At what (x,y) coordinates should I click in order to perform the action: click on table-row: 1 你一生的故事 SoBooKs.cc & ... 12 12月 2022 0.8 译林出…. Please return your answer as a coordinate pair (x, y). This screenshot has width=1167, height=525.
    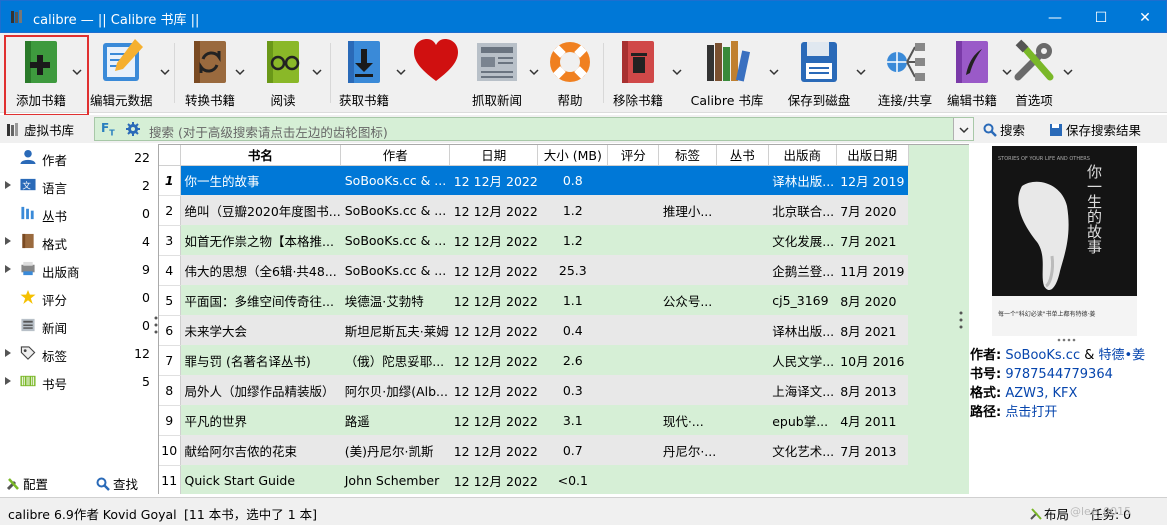
    Looking at the image, I should click on (534, 180).